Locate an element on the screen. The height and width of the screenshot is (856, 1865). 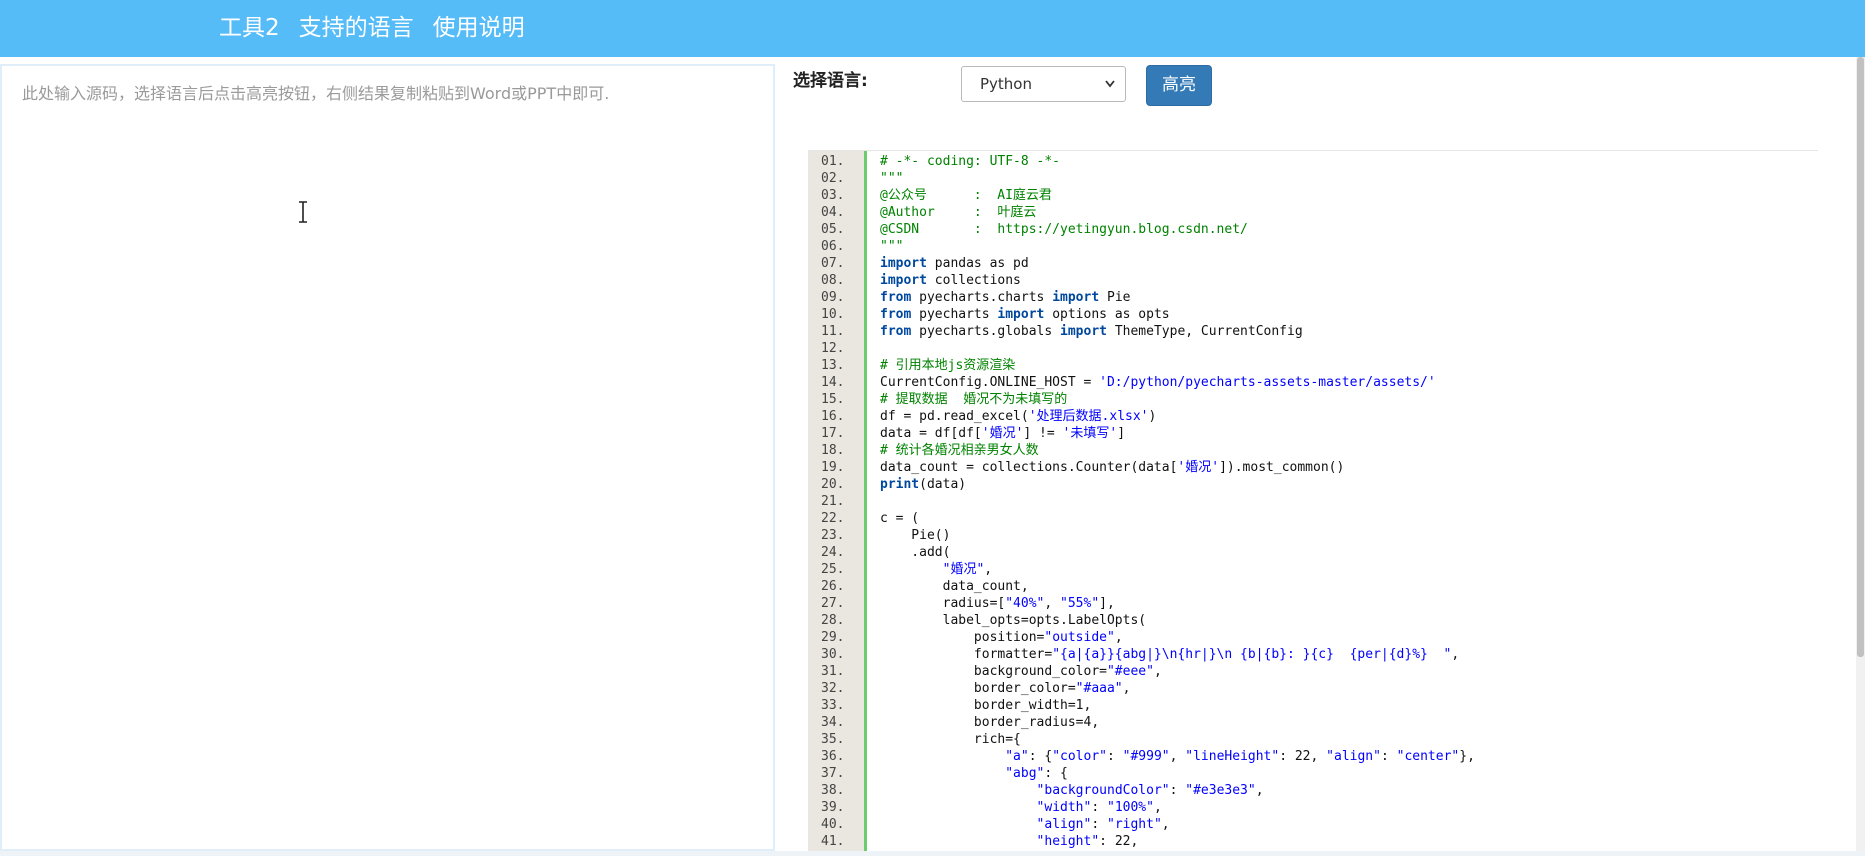
line-code: df = pd.read_excel('处理后数据.xlsx') is located at coordinates (1018, 416).